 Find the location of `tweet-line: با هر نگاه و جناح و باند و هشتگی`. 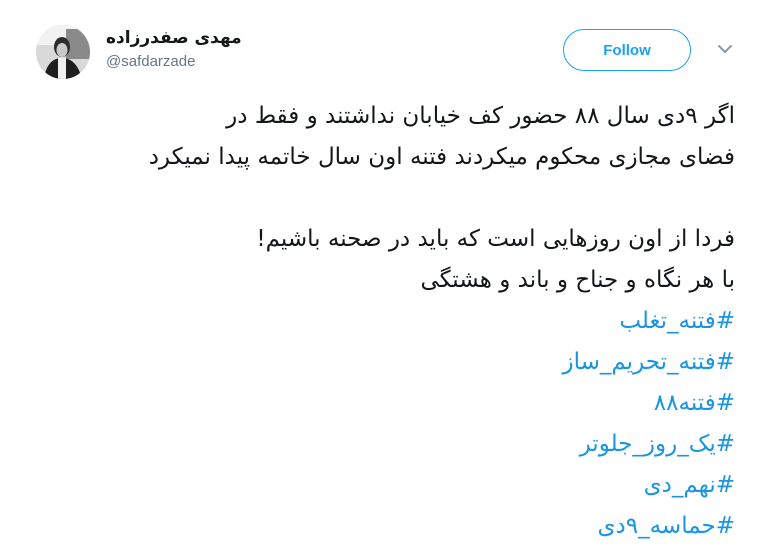

tweet-line: با هر نگاه و جناح و باند و هشتگی is located at coordinates (577, 280).